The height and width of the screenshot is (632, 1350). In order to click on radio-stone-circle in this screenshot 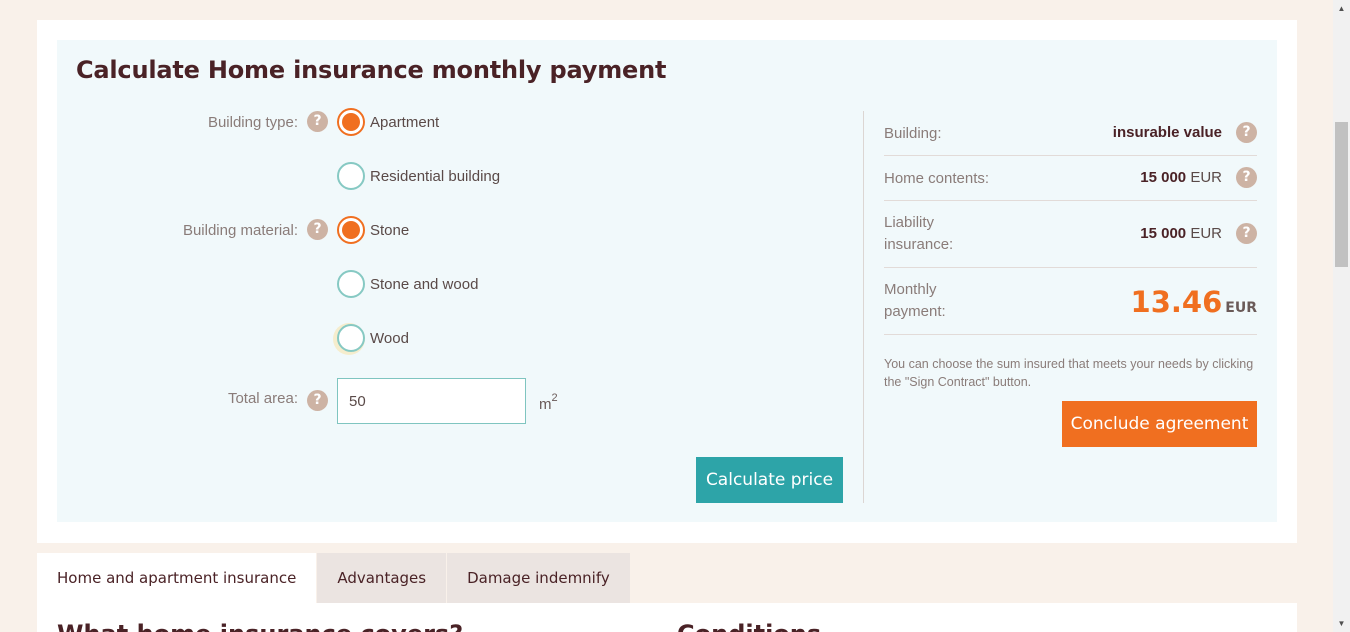, I will do `click(351, 230)`.